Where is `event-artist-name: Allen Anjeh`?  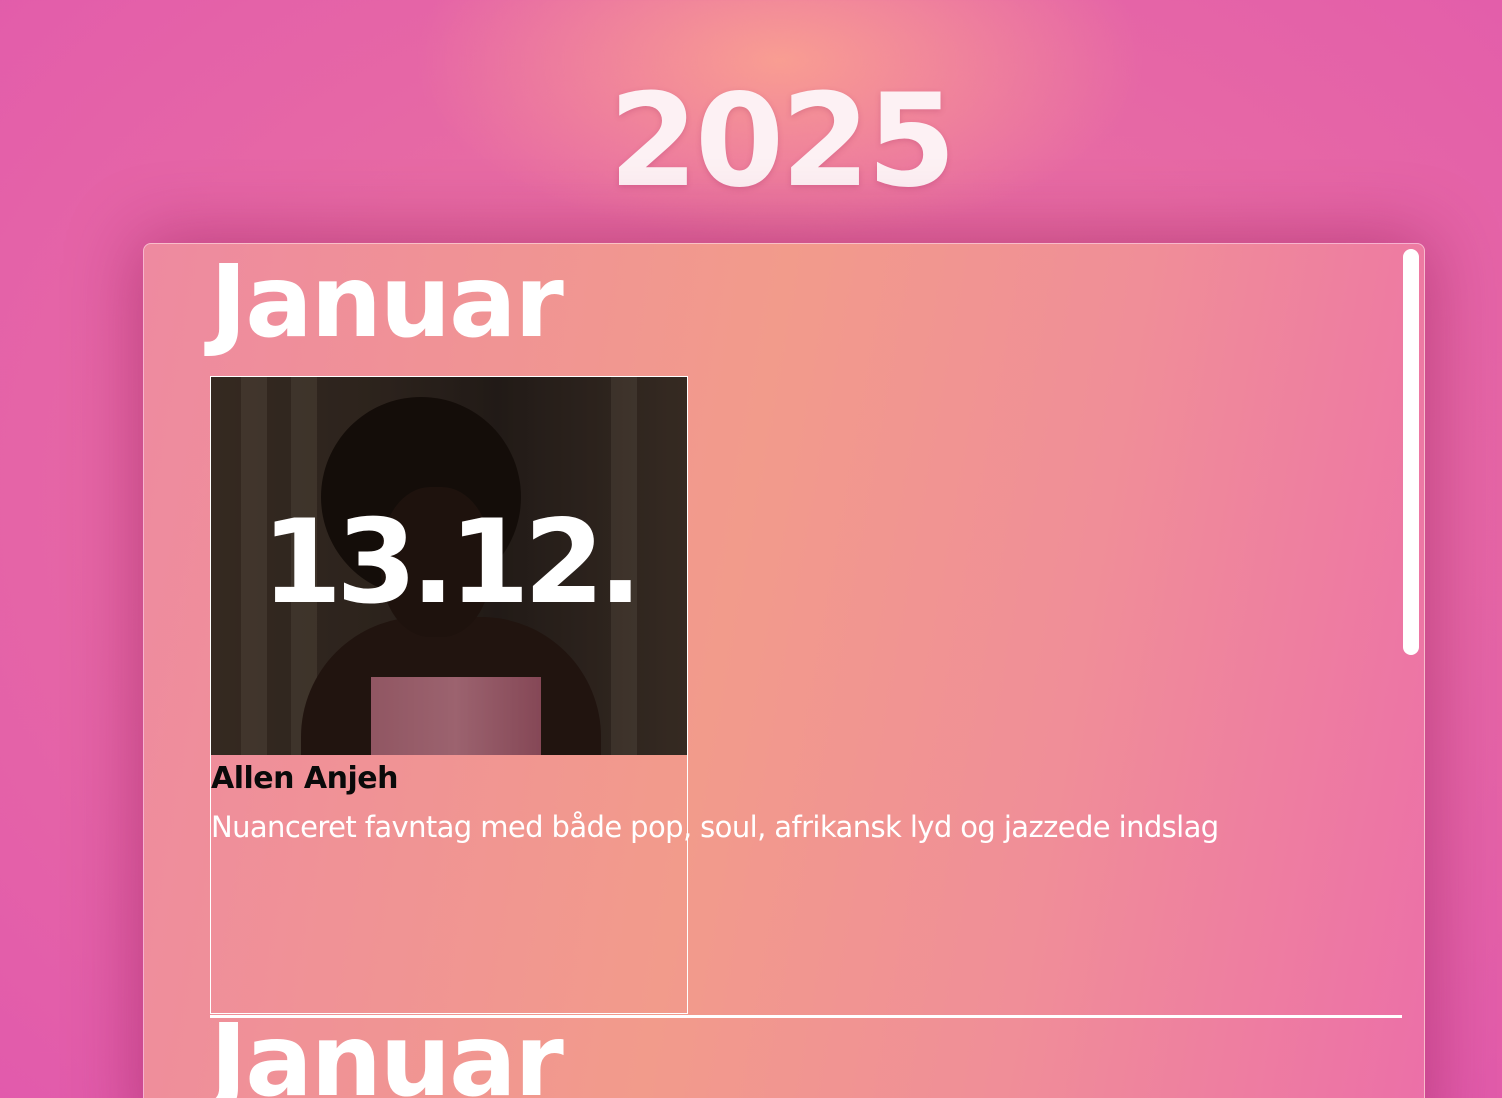 event-artist-name: Allen Anjeh is located at coordinates (305, 779).